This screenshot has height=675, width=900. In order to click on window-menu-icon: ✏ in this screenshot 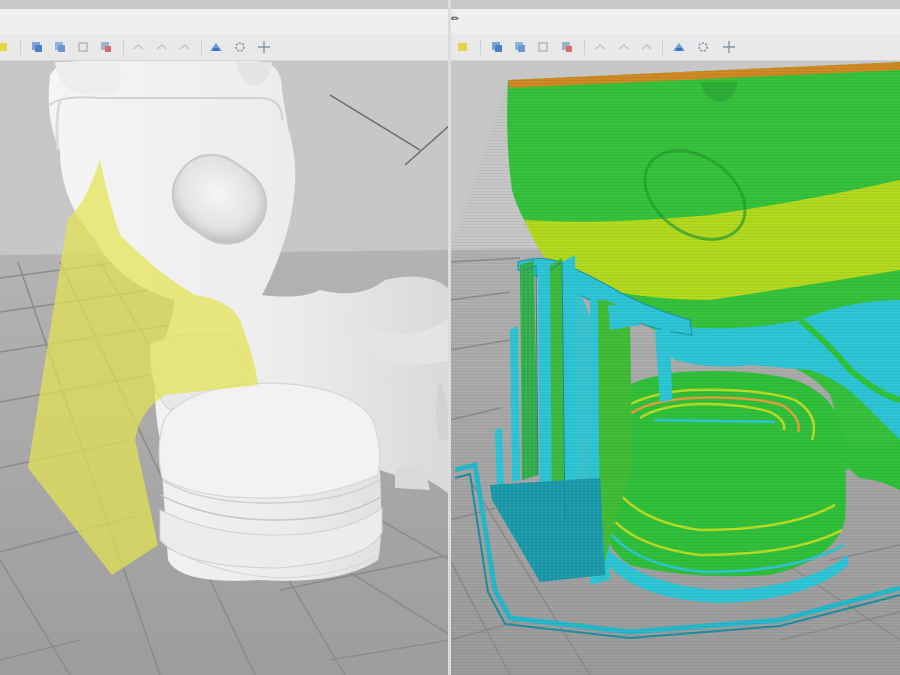, I will do `click(455, 20)`.